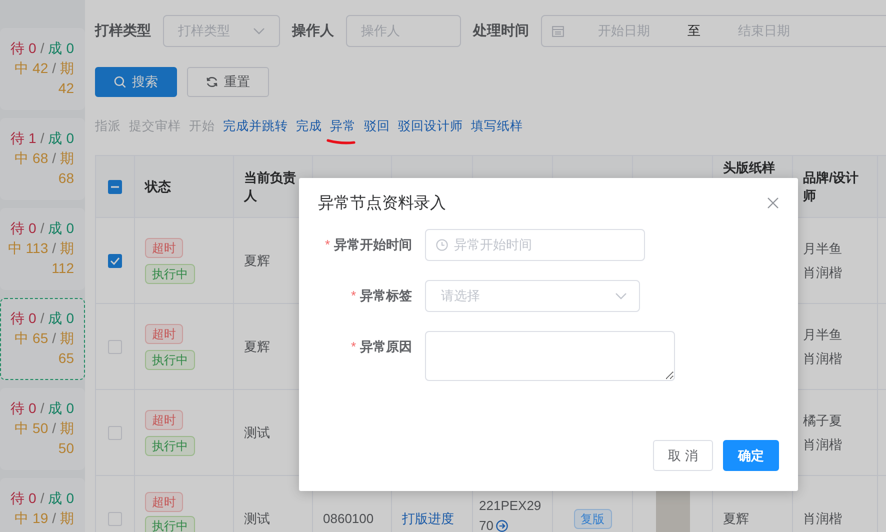 This screenshot has height=532, width=886. Describe the element at coordinates (386, 296) in the screenshot. I see `field-label: 异常标签` at that location.